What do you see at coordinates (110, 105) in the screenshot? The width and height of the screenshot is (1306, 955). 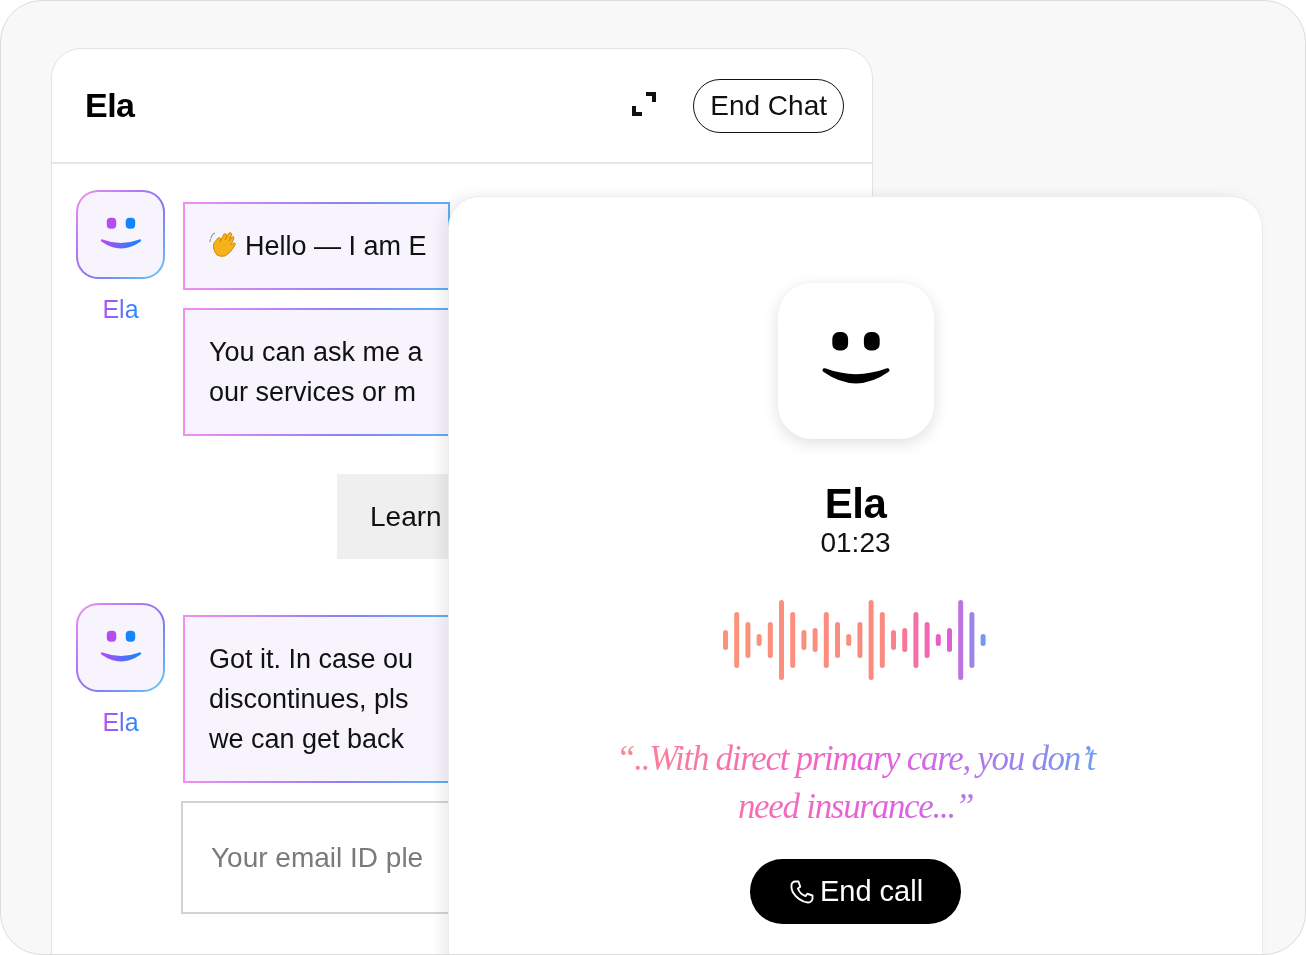 I see `chat-title: Ela` at bounding box center [110, 105].